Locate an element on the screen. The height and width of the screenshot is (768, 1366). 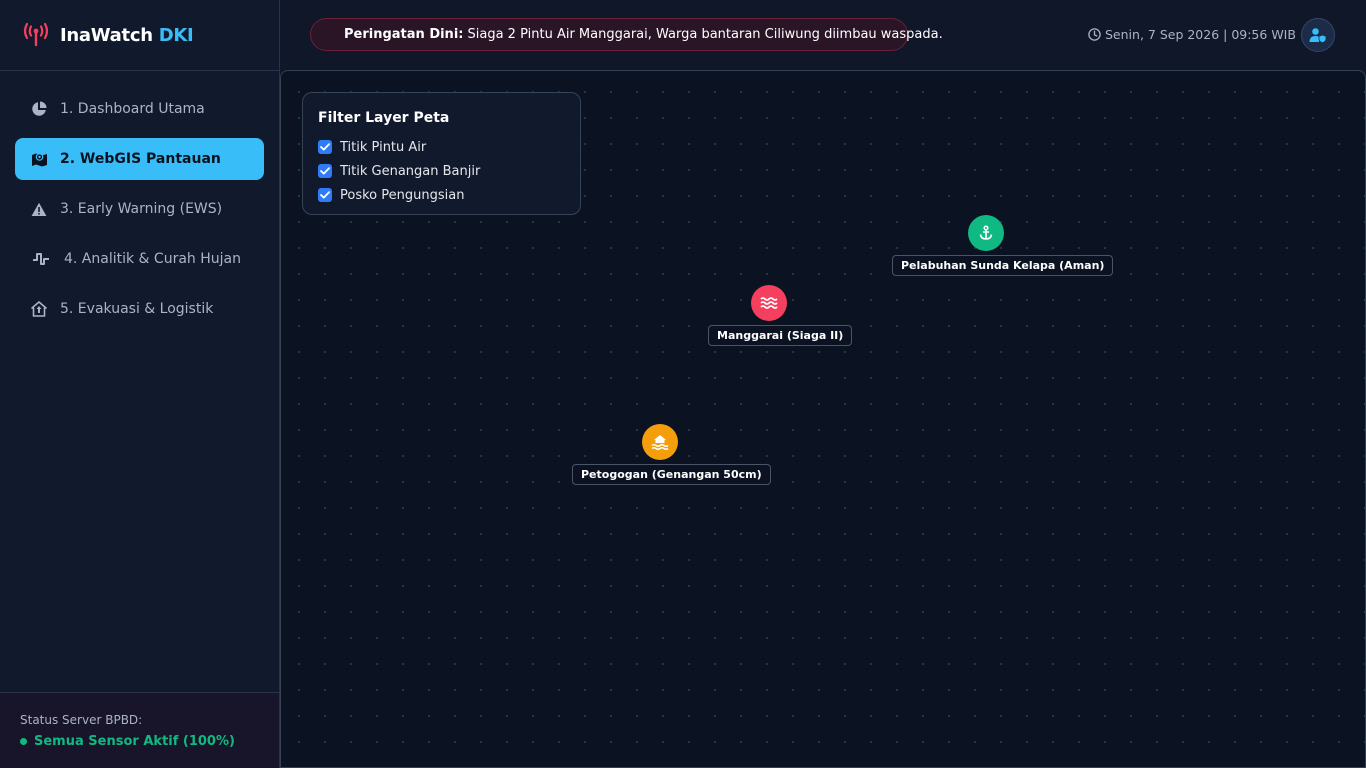
nav-item-label: 2. WebGIS Pantauan is located at coordinates (140, 159).